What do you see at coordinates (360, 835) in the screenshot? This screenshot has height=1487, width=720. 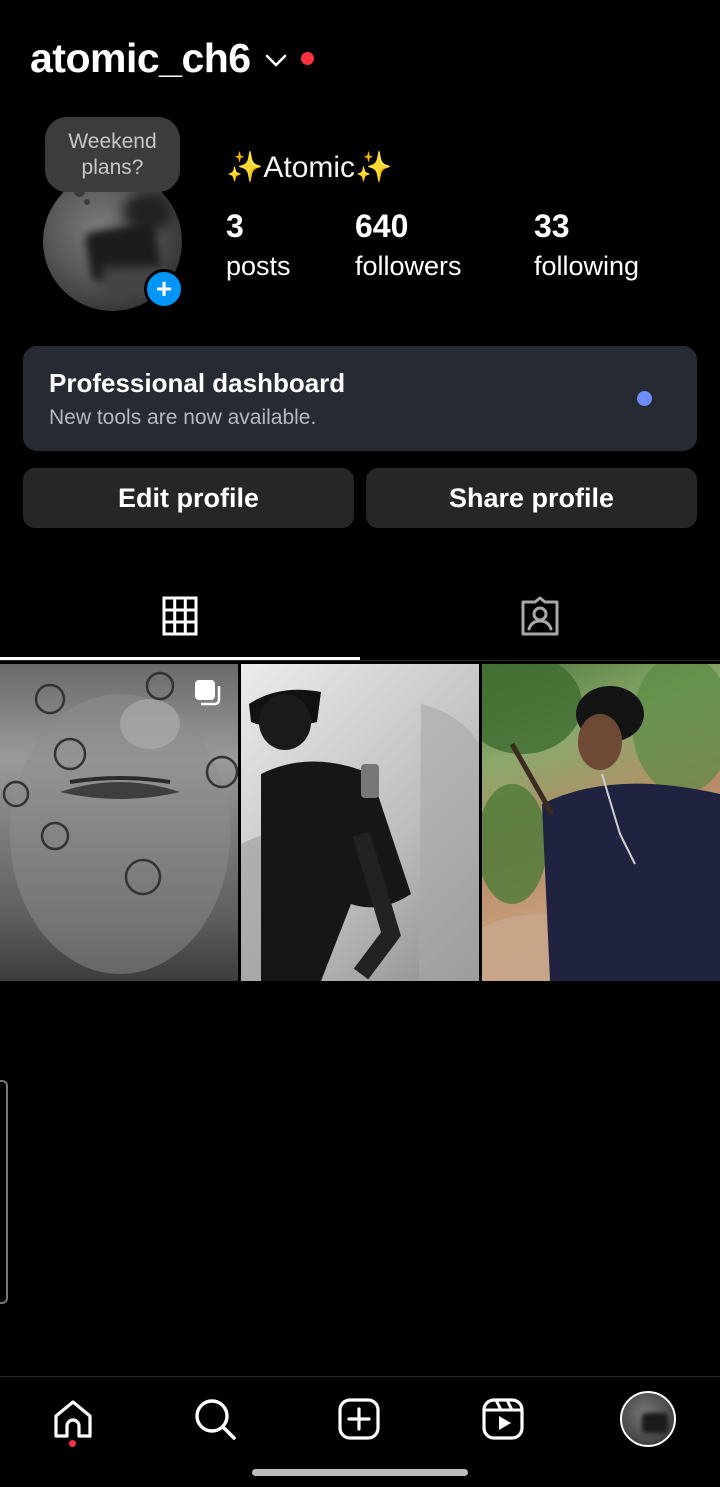 I see `post-image-person` at bounding box center [360, 835].